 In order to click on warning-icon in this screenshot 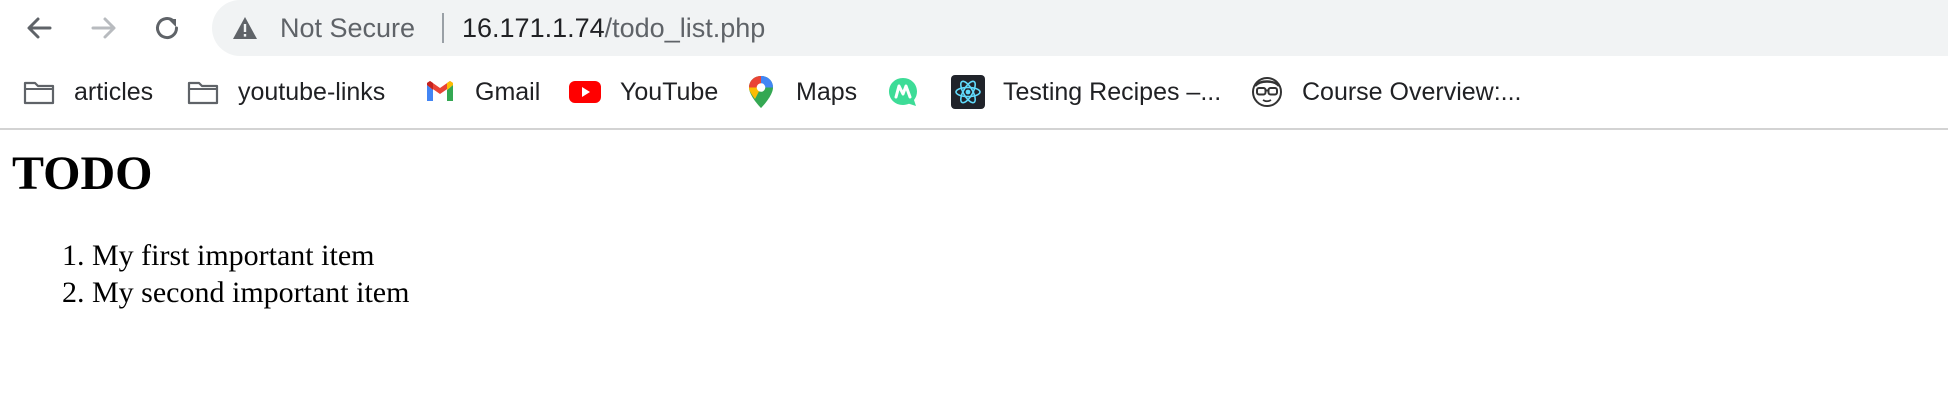, I will do `click(245, 28)`.